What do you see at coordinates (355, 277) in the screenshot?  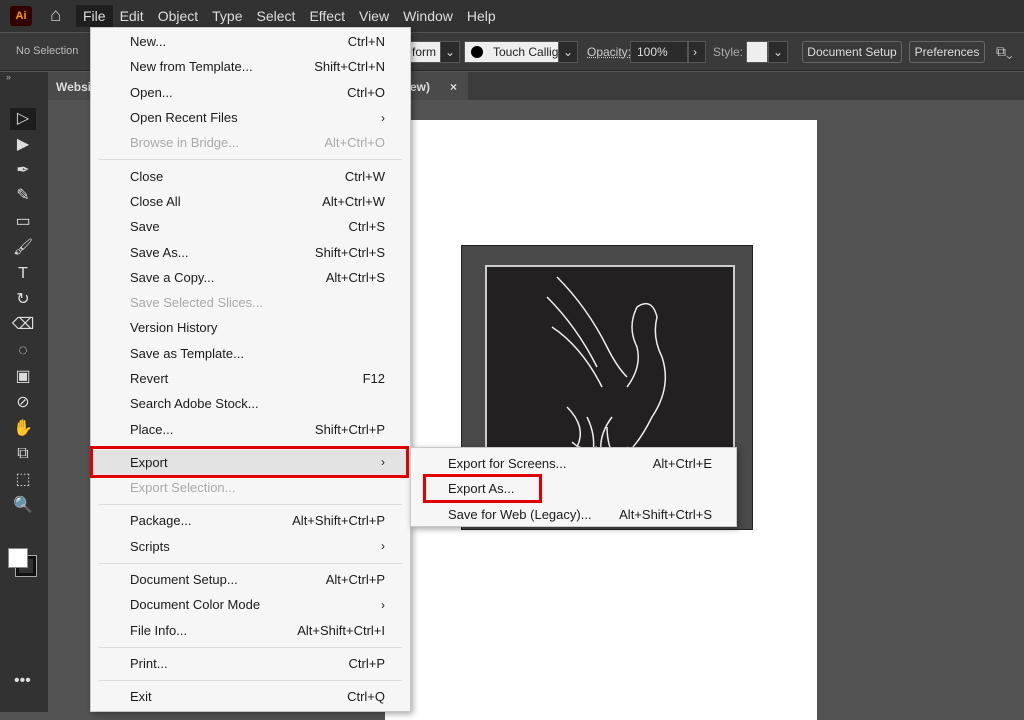 I see `shortcut: Alt+Ctrl+S` at bounding box center [355, 277].